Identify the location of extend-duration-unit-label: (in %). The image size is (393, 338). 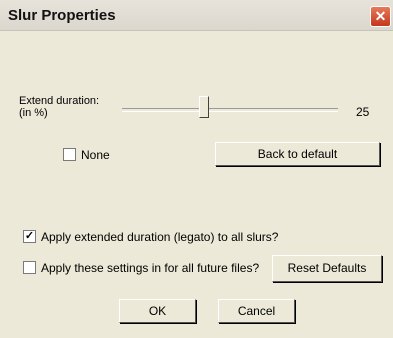
(33, 113).